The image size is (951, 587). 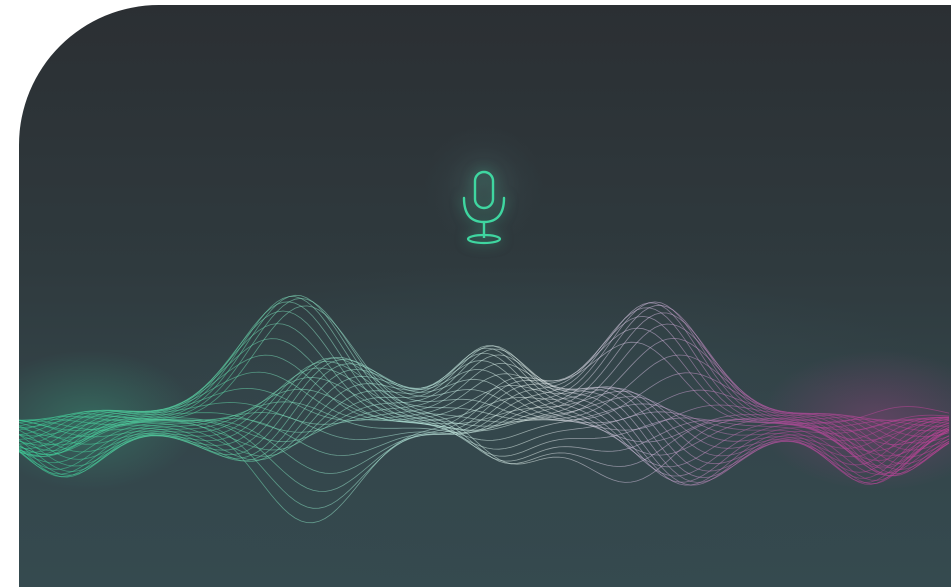 I want to click on microphone-icon, so click(x=484, y=207).